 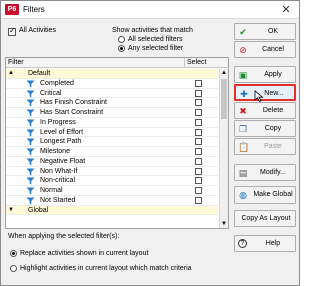 What do you see at coordinates (11, 210) in the screenshot?
I see `expand-icon: ▼` at bounding box center [11, 210].